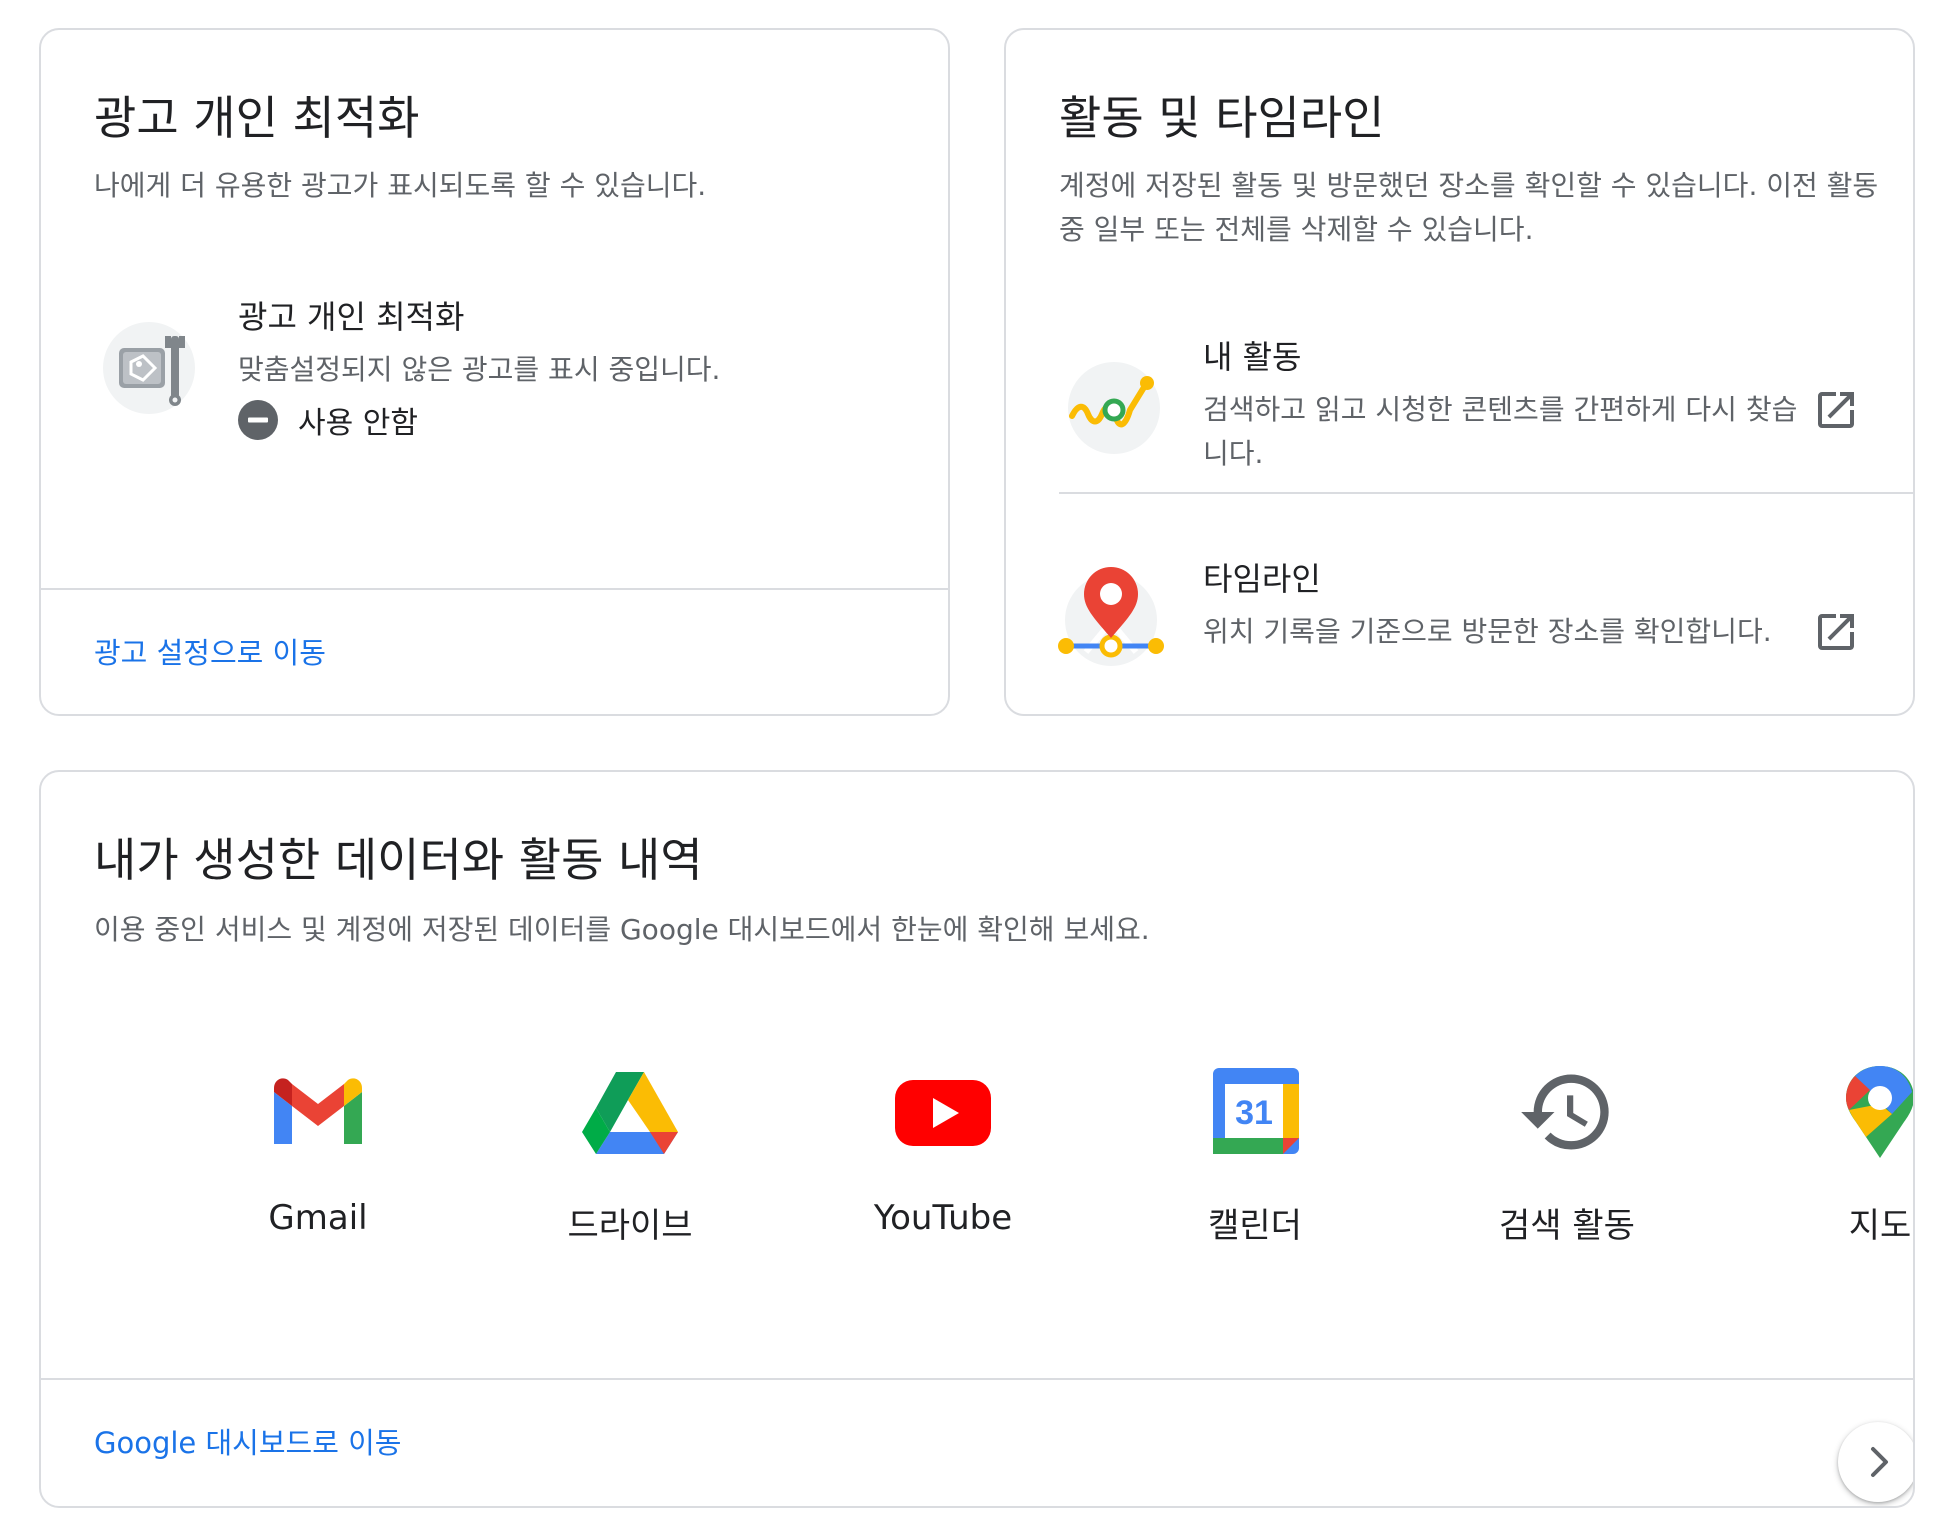  I want to click on card-description: 나에게 더 유용한 광고가 표시되도록 할 수 있습니다., so click(400, 185).